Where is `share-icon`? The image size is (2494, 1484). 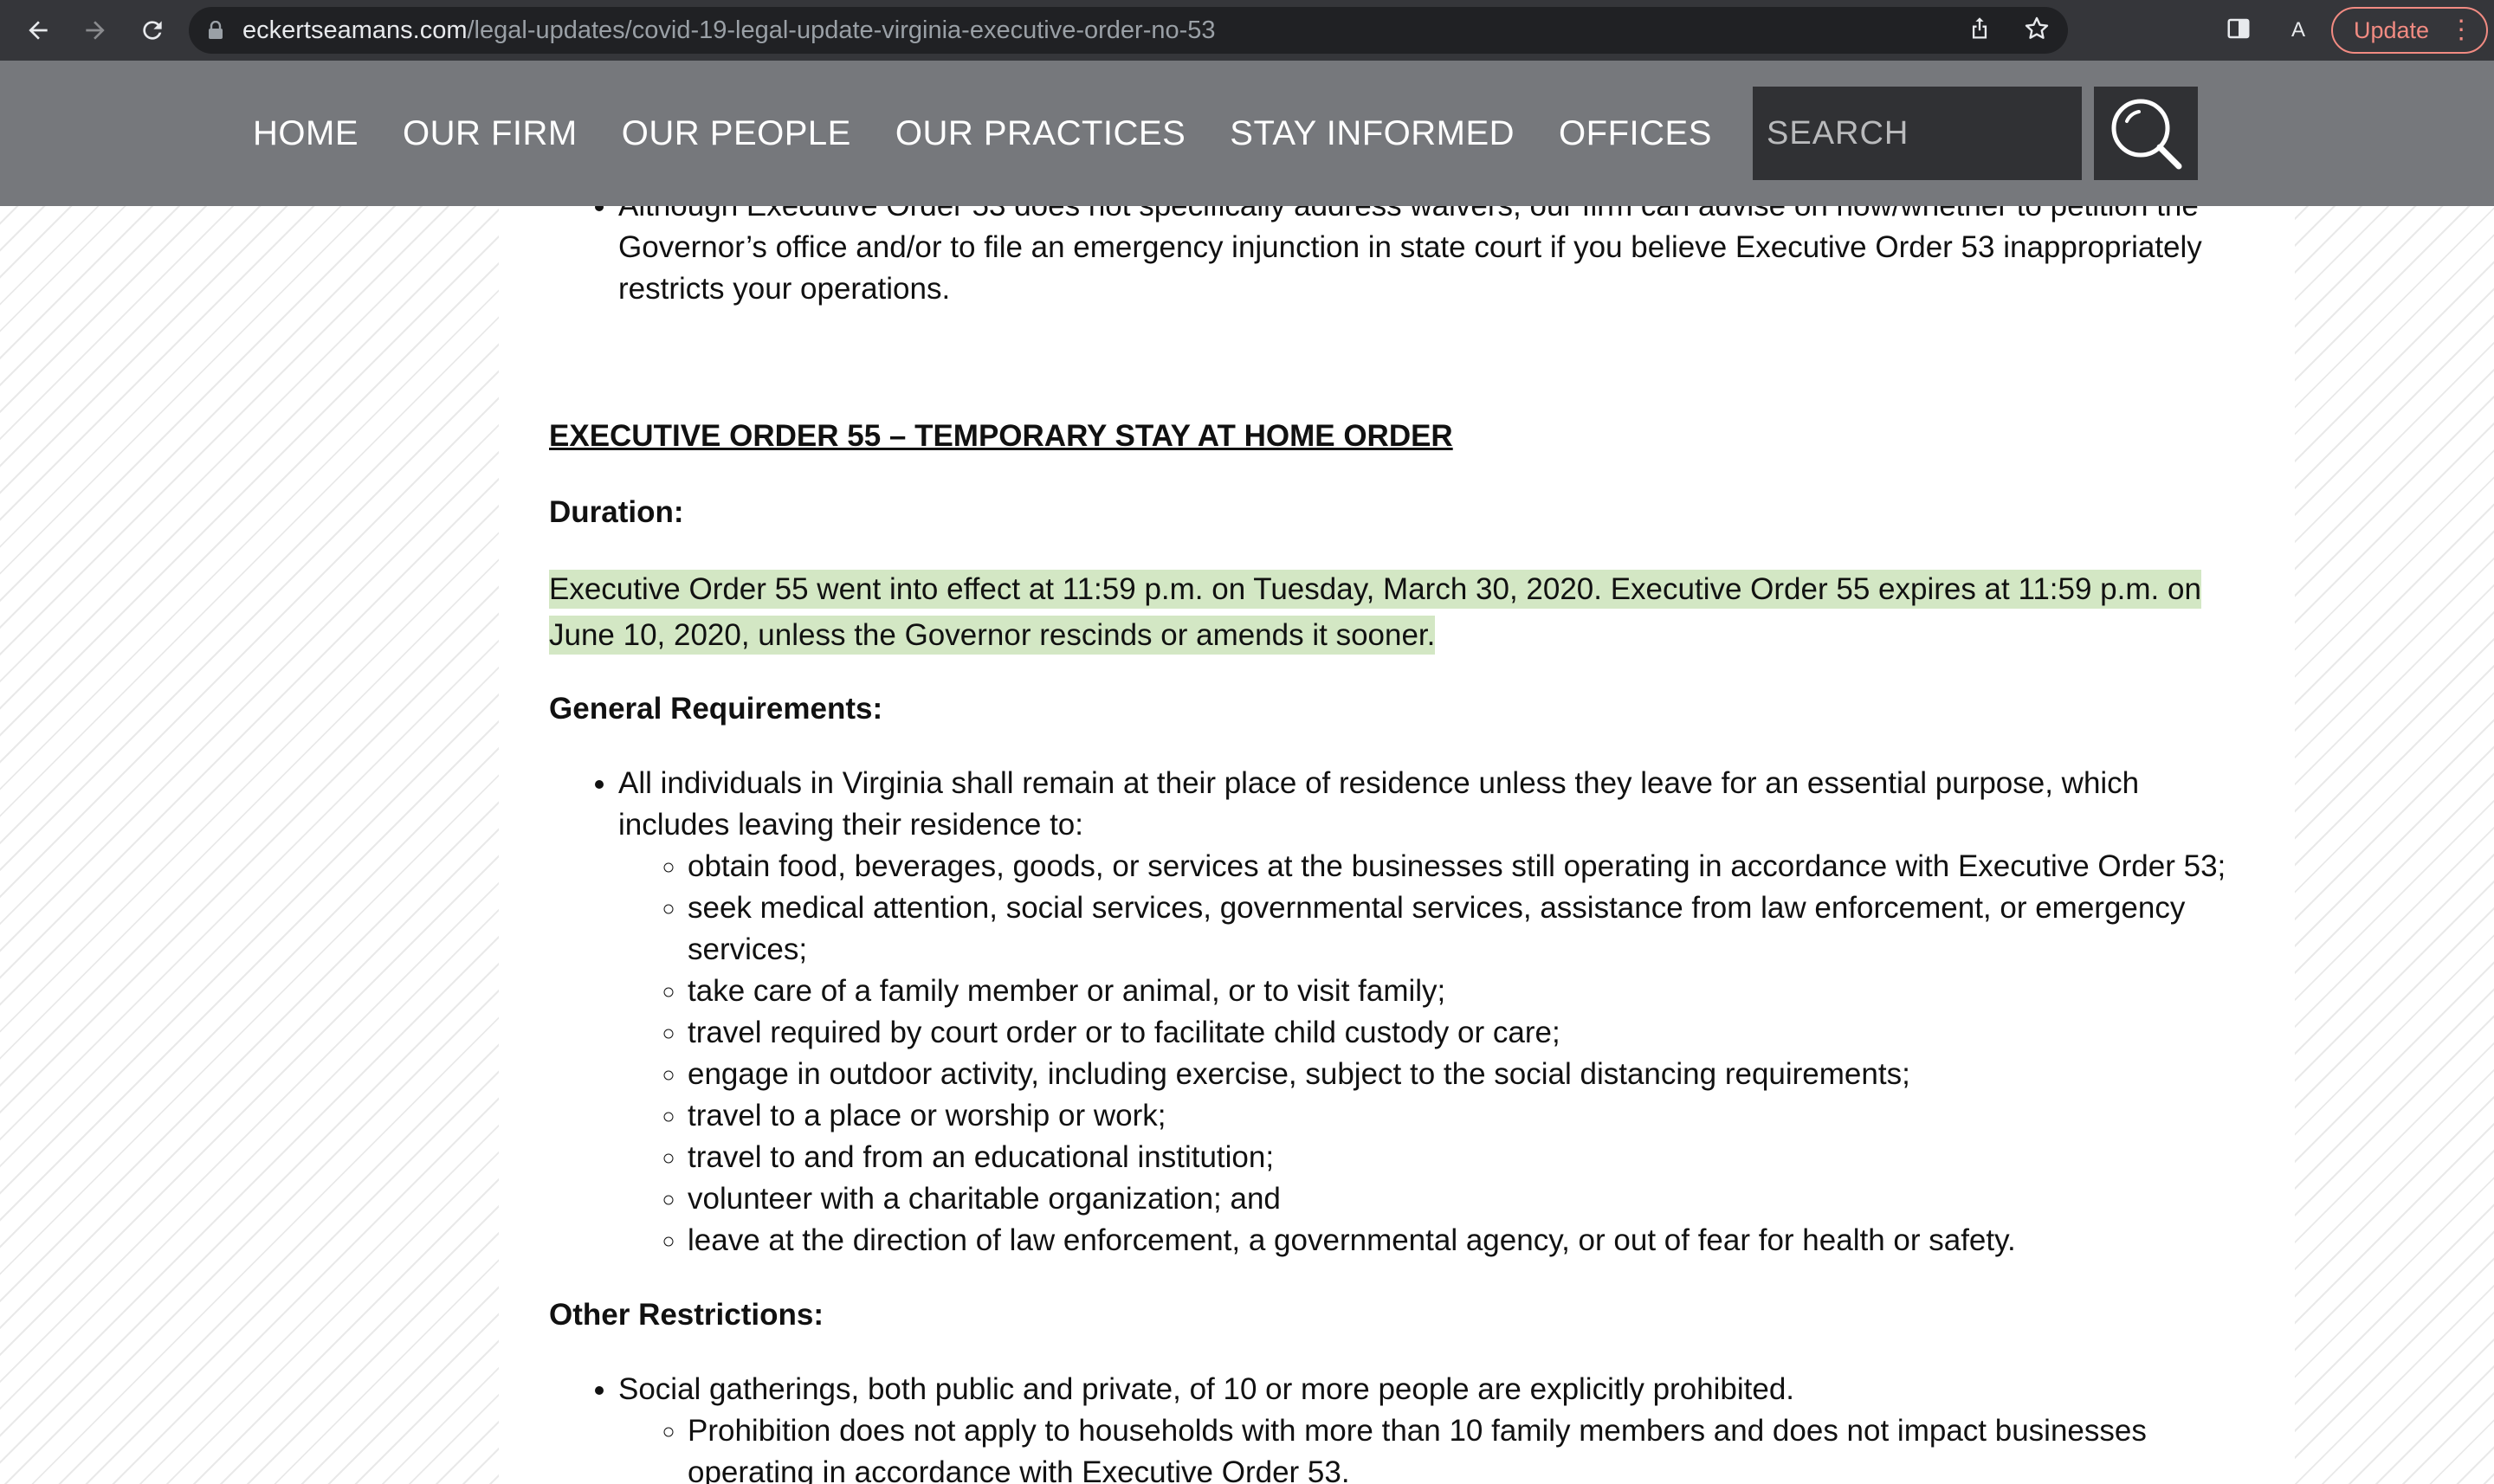 share-icon is located at coordinates (1980, 31).